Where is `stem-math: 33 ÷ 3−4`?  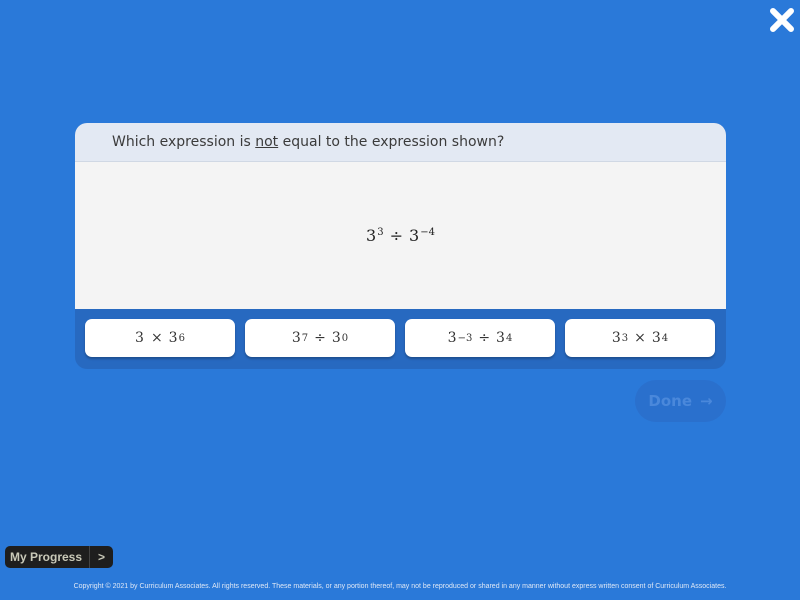 stem-math: 33 ÷ 3−4 is located at coordinates (400, 235).